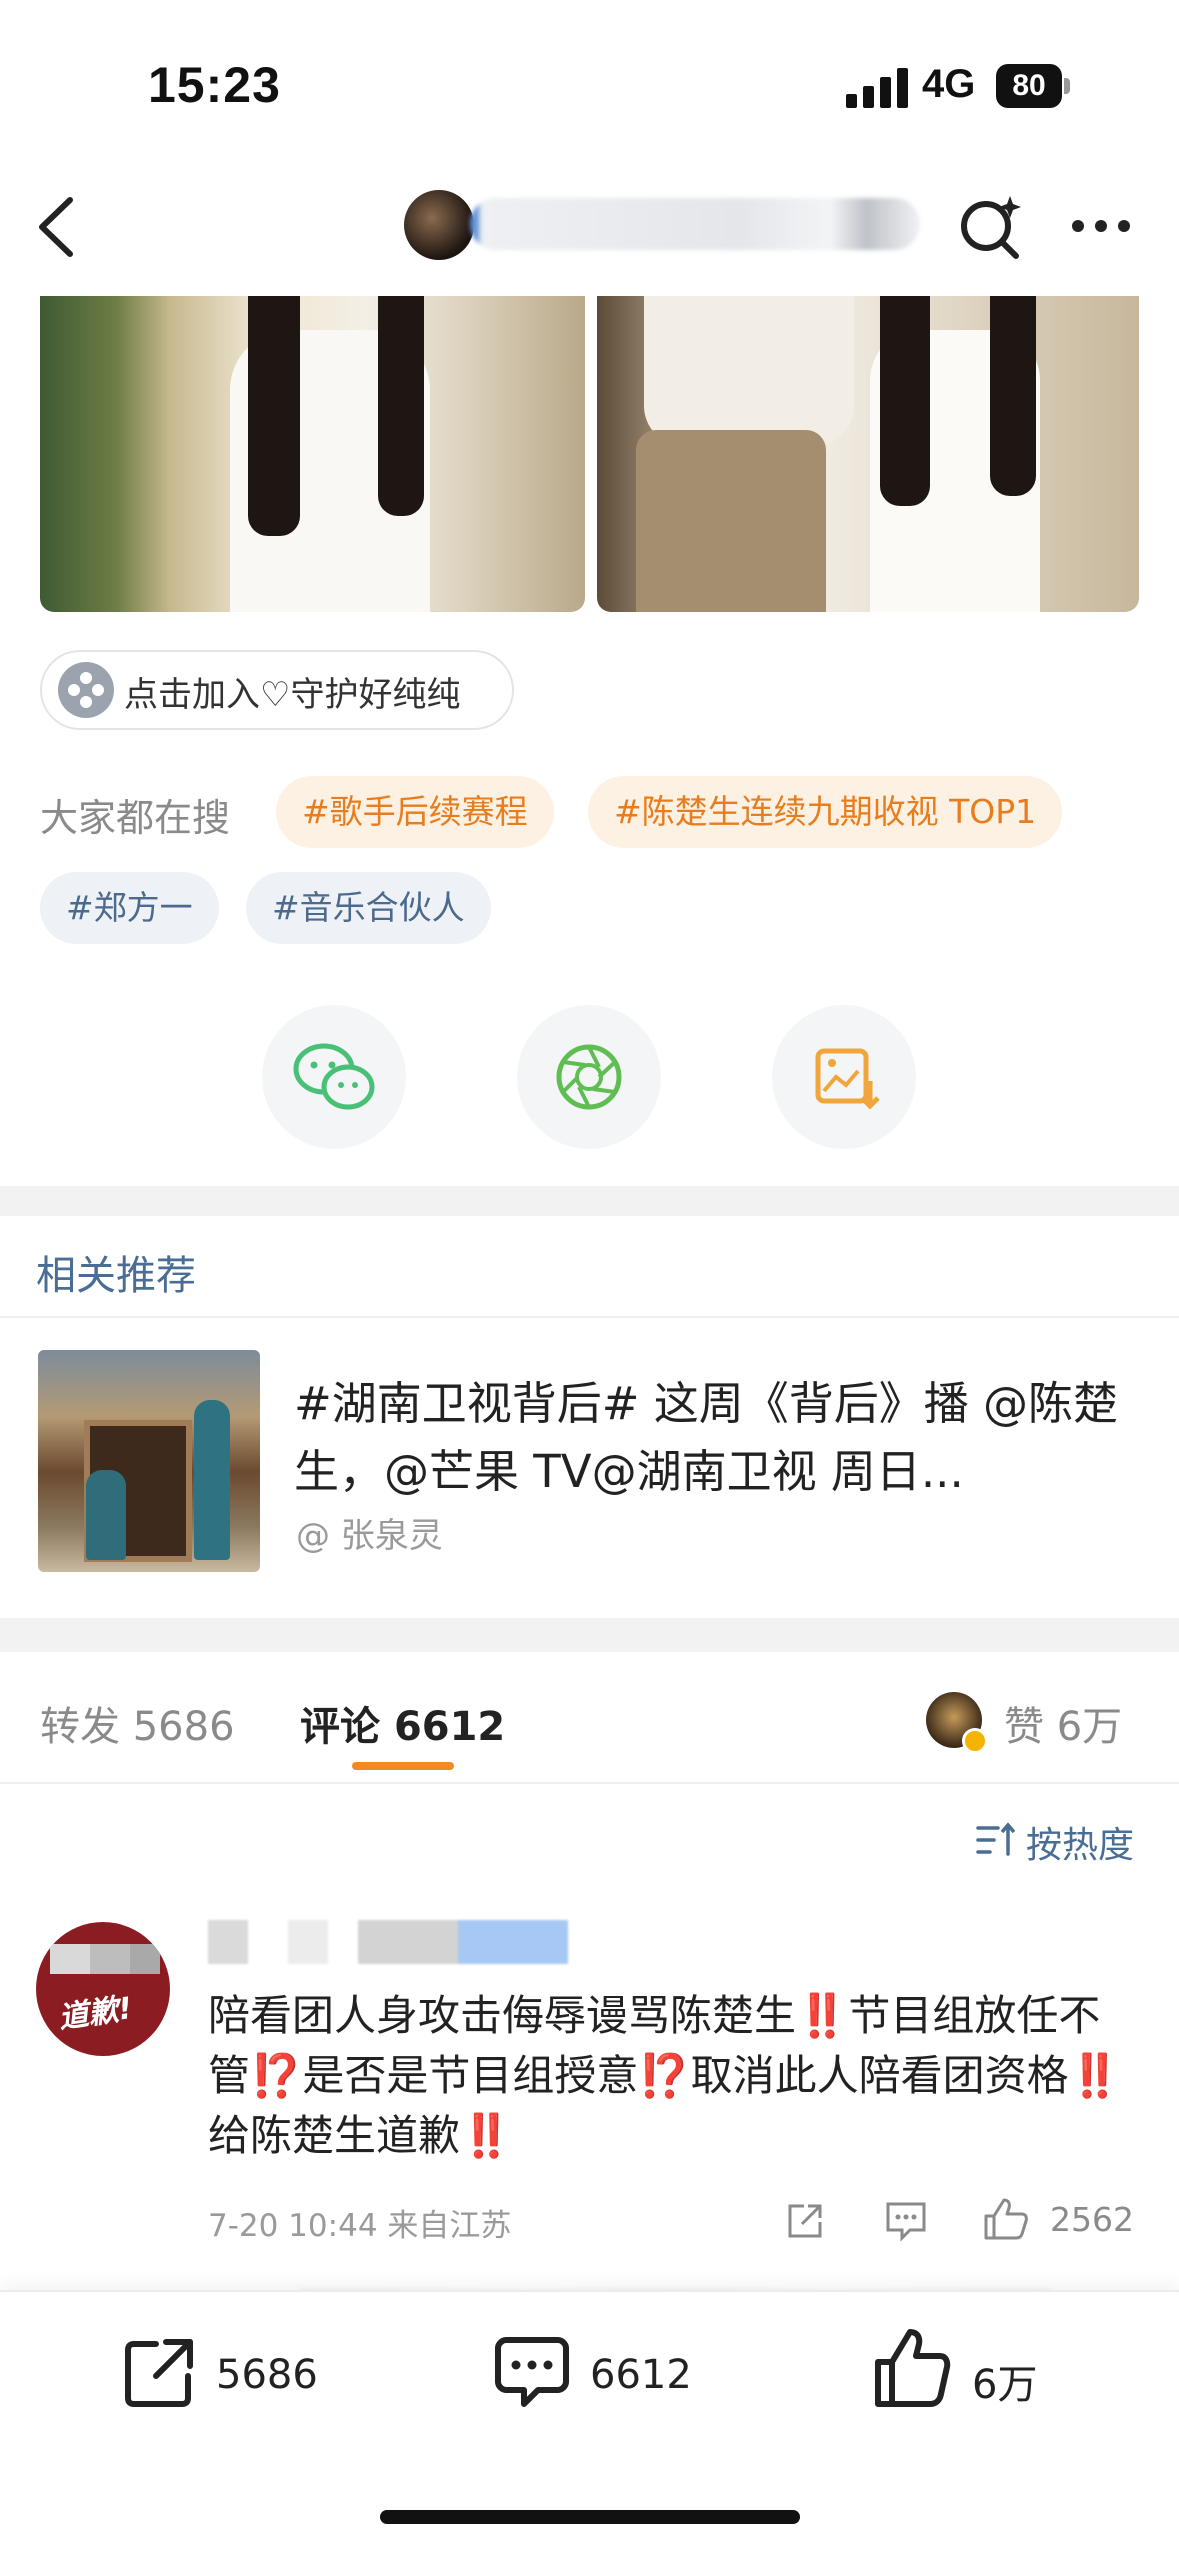 The image size is (1179, 2558). Describe the element at coordinates (340, 1727) in the screenshot. I see `tab-comment-label: 评论` at that location.